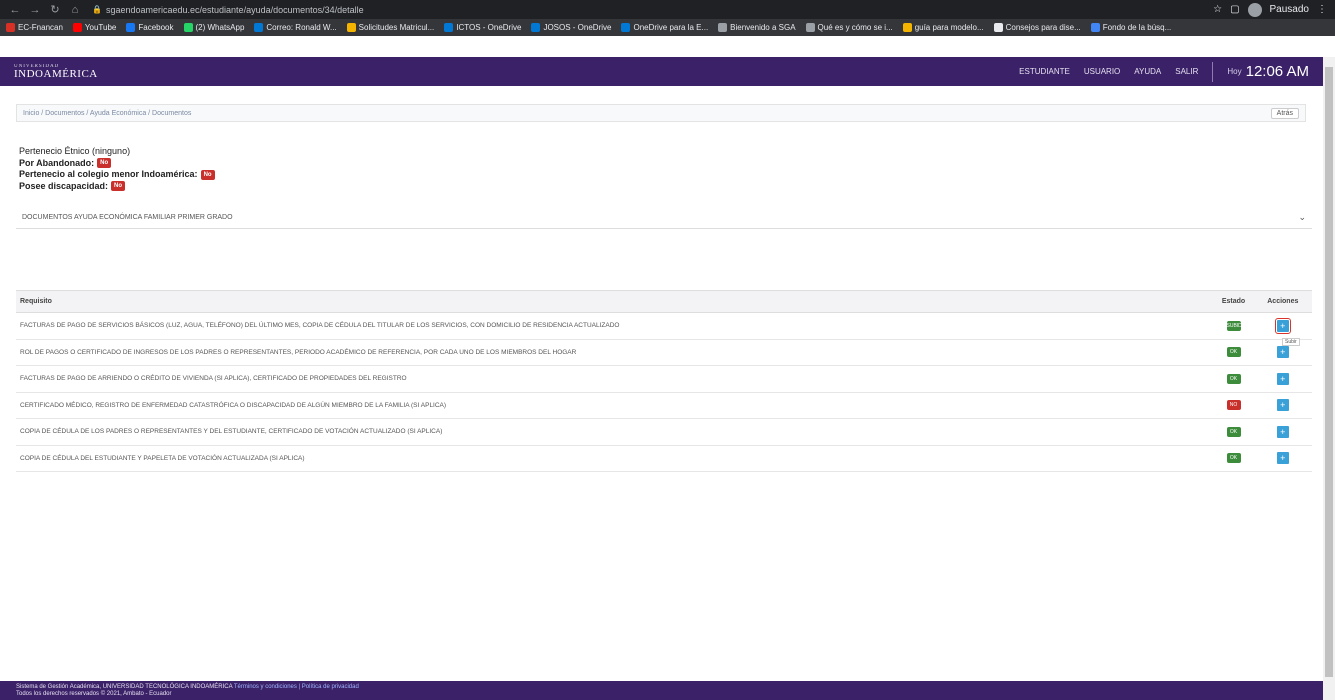 The width and height of the screenshot is (1335, 700). Describe the element at coordinates (763, 27) in the screenshot. I see `bookmark-label: Bienvenido a SGA` at that location.